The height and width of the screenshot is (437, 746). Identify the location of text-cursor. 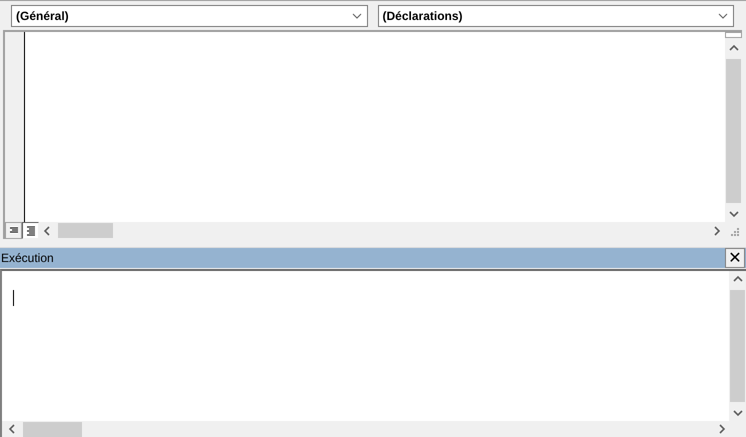
(13, 298).